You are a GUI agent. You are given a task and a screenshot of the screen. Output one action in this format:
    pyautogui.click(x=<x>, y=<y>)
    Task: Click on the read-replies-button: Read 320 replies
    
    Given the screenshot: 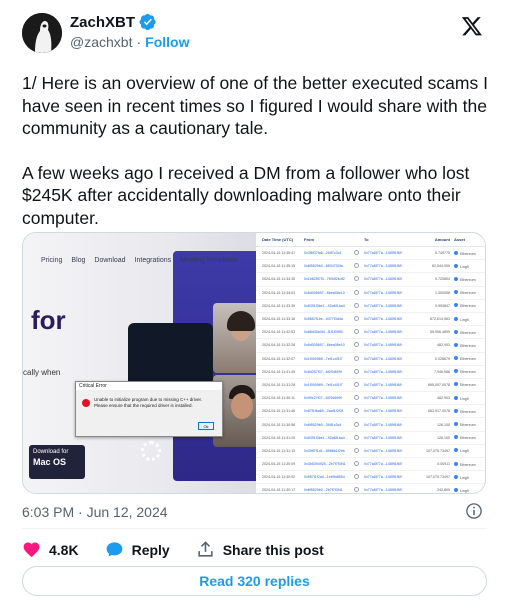 What is the action you would take?
    pyautogui.click(x=254, y=581)
    